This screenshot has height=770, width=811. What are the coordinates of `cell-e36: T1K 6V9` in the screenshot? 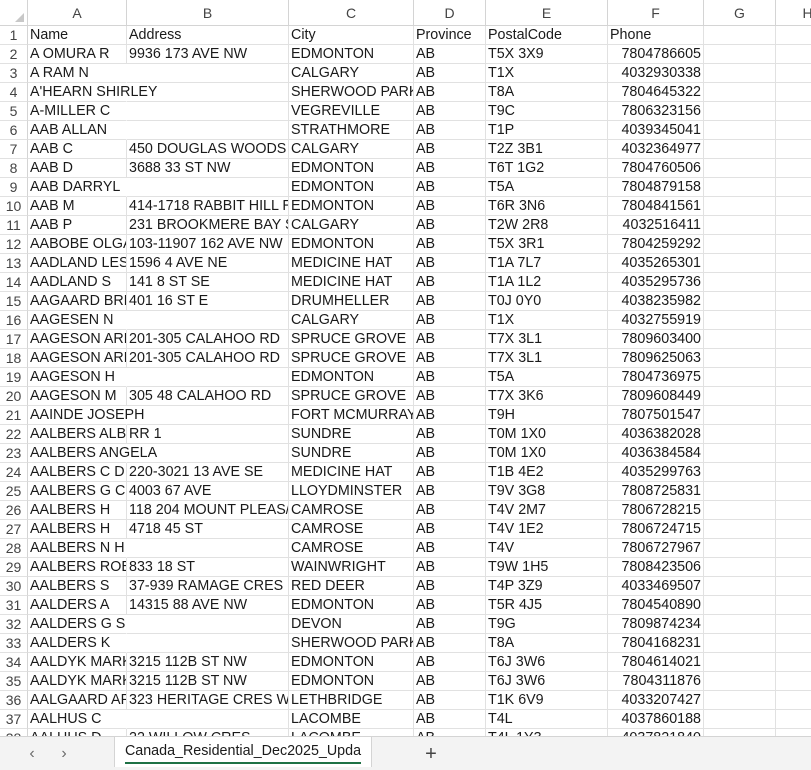 It's located at (547, 700).